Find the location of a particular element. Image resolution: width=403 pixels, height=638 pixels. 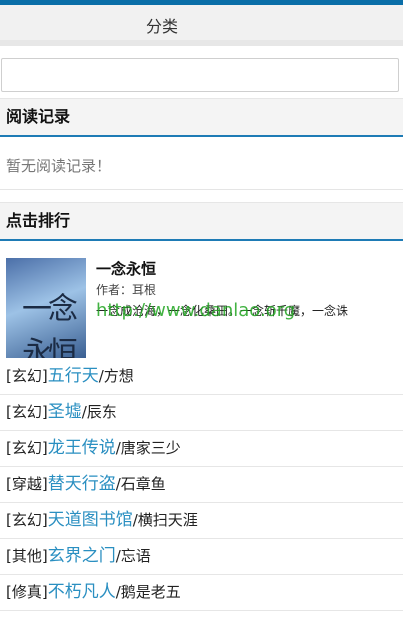

book-author: /横扫天涯 is located at coordinates (165, 520).